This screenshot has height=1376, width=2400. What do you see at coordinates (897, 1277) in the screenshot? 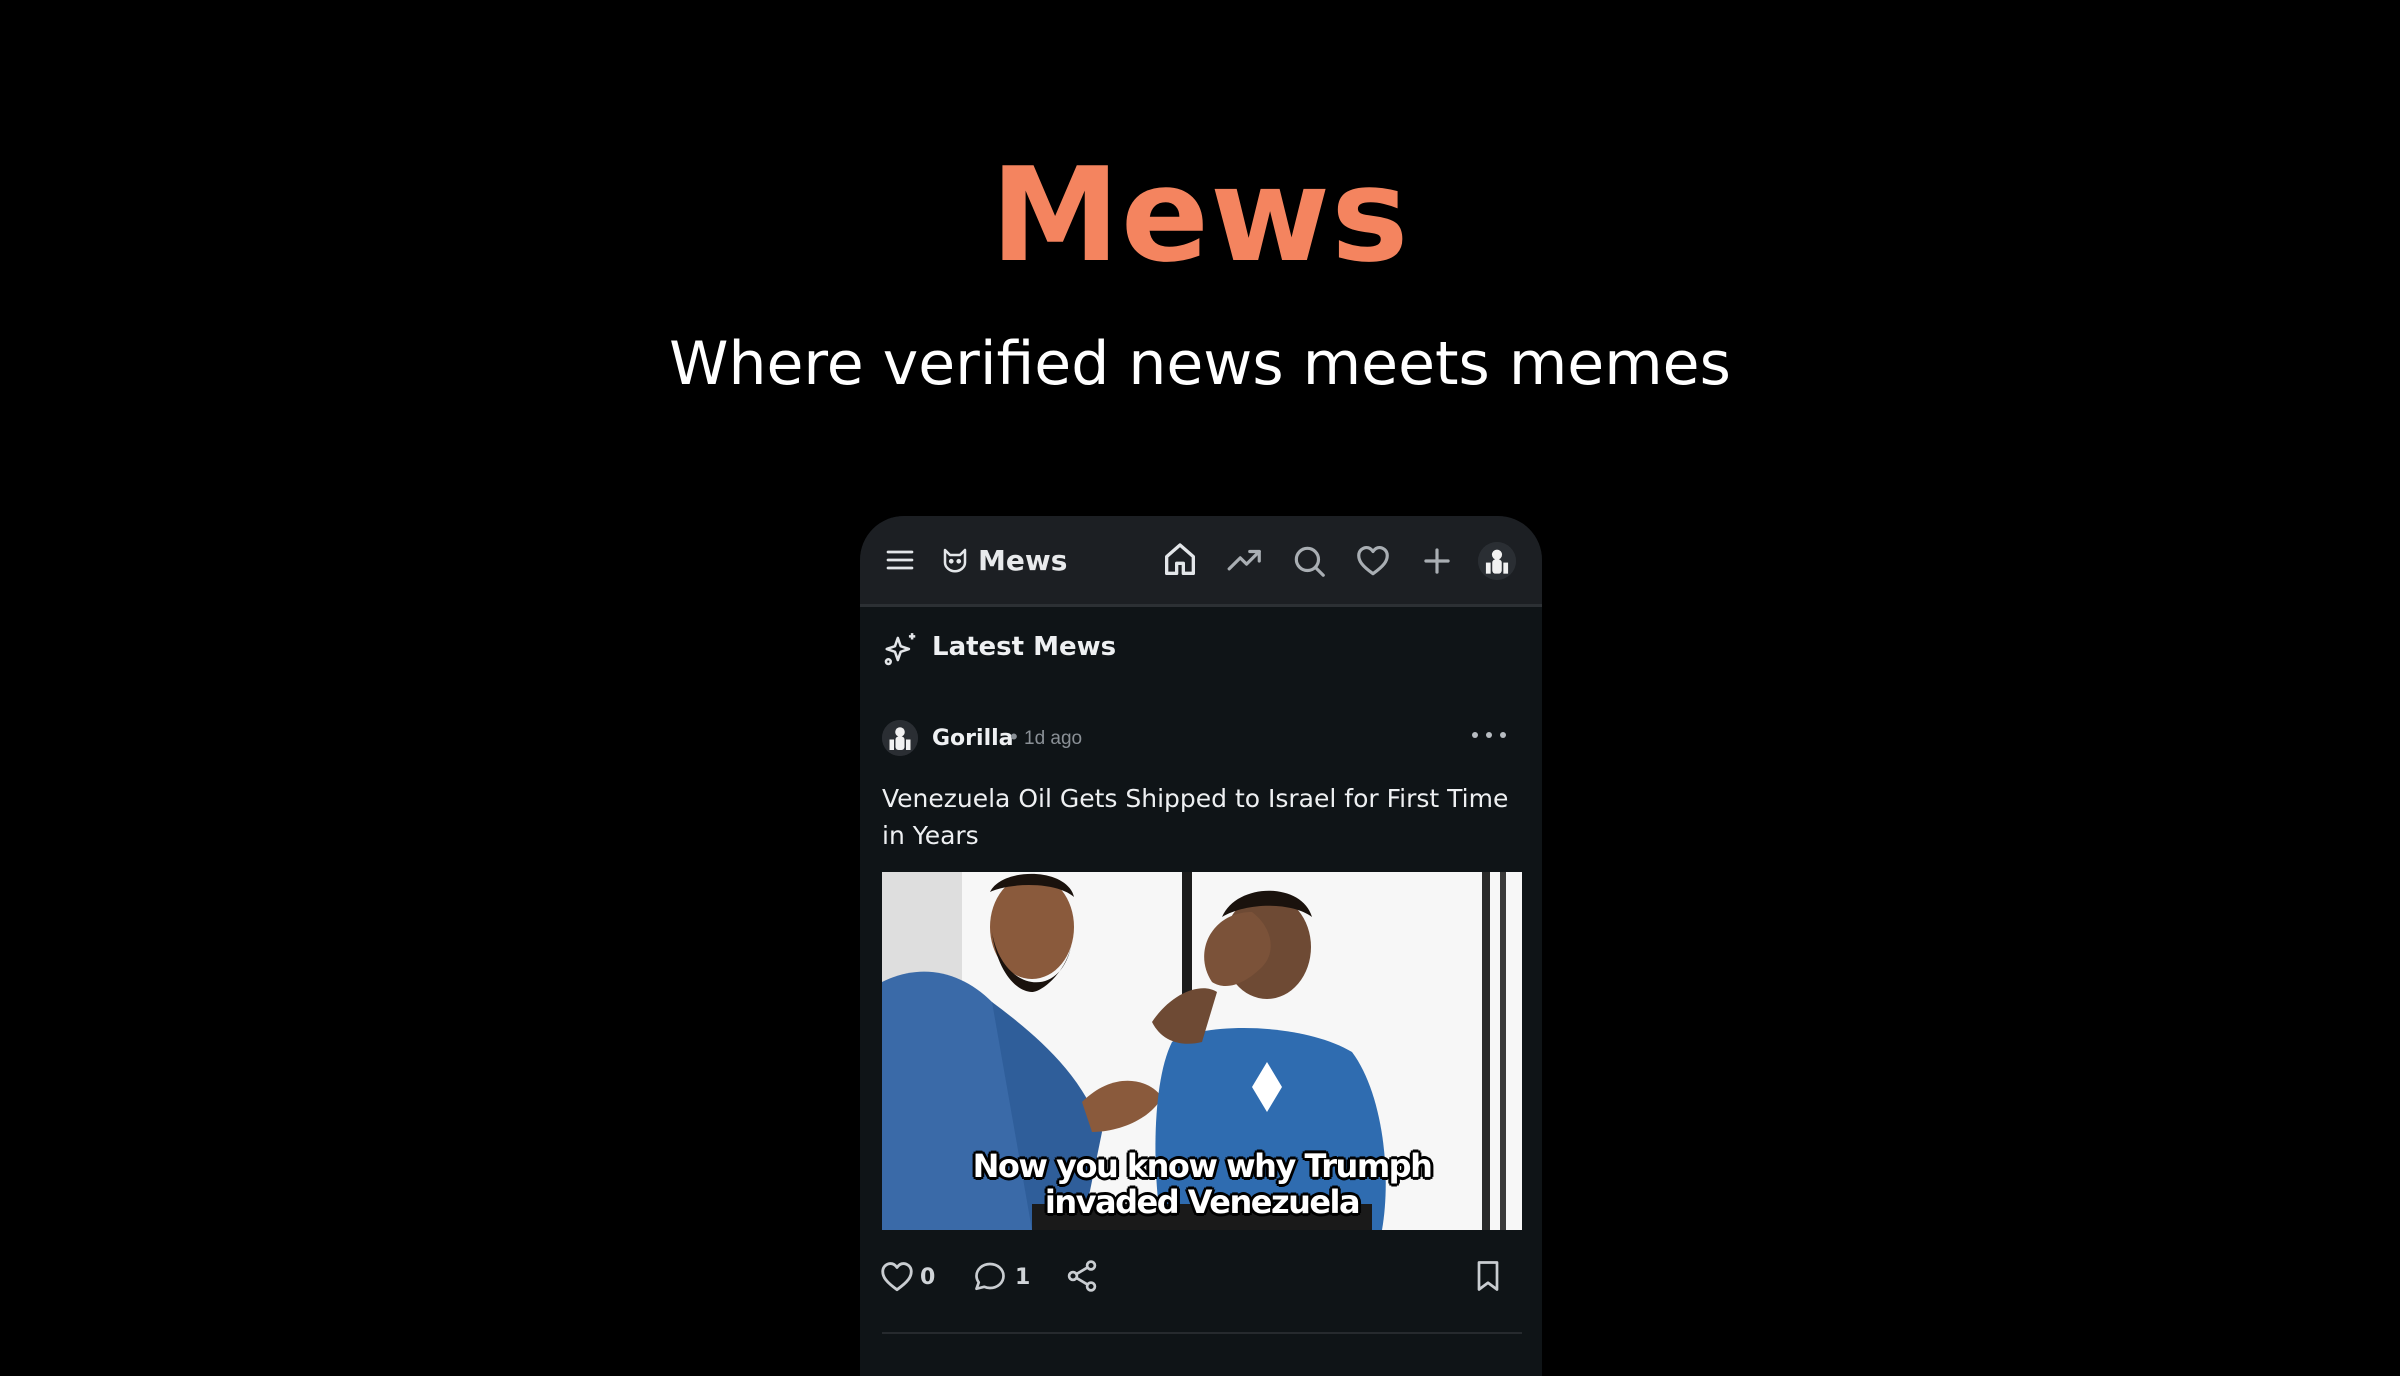
I see `like-icon` at bounding box center [897, 1277].